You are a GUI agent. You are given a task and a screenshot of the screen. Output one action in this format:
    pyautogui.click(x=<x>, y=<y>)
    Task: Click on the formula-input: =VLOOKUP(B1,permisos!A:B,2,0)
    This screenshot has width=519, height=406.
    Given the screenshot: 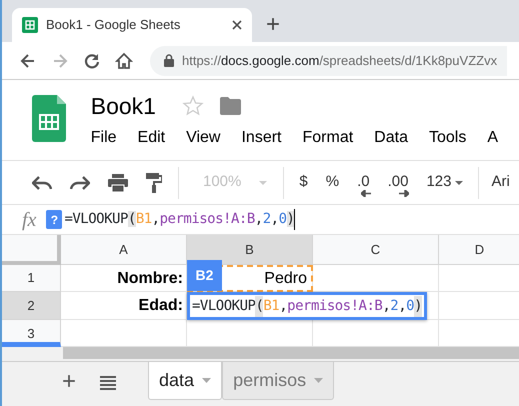 What is the action you would take?
    pyautogui.click(x=180, y=219)
    